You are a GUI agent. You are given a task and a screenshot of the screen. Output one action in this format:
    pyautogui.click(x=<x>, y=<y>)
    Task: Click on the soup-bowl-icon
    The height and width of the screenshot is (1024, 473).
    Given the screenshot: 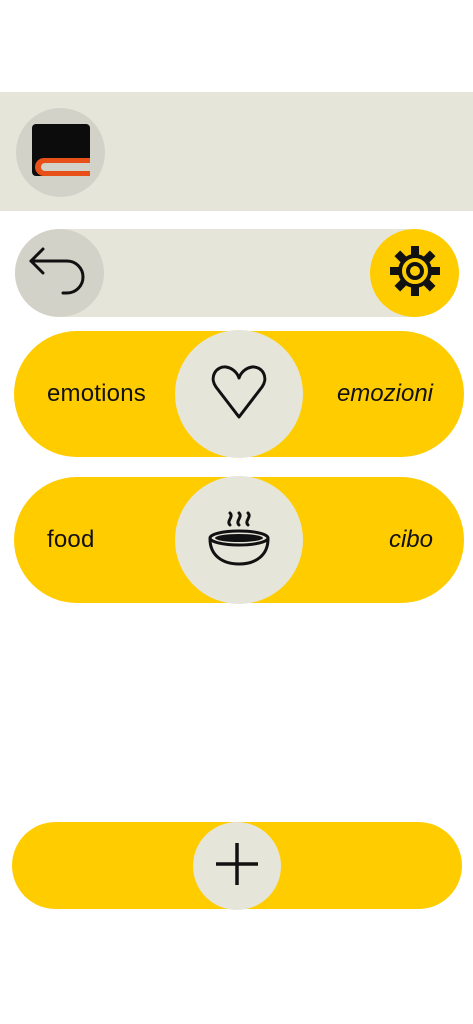 What is the action you would take?
    pyautogui.click(x=239, y=540)
    